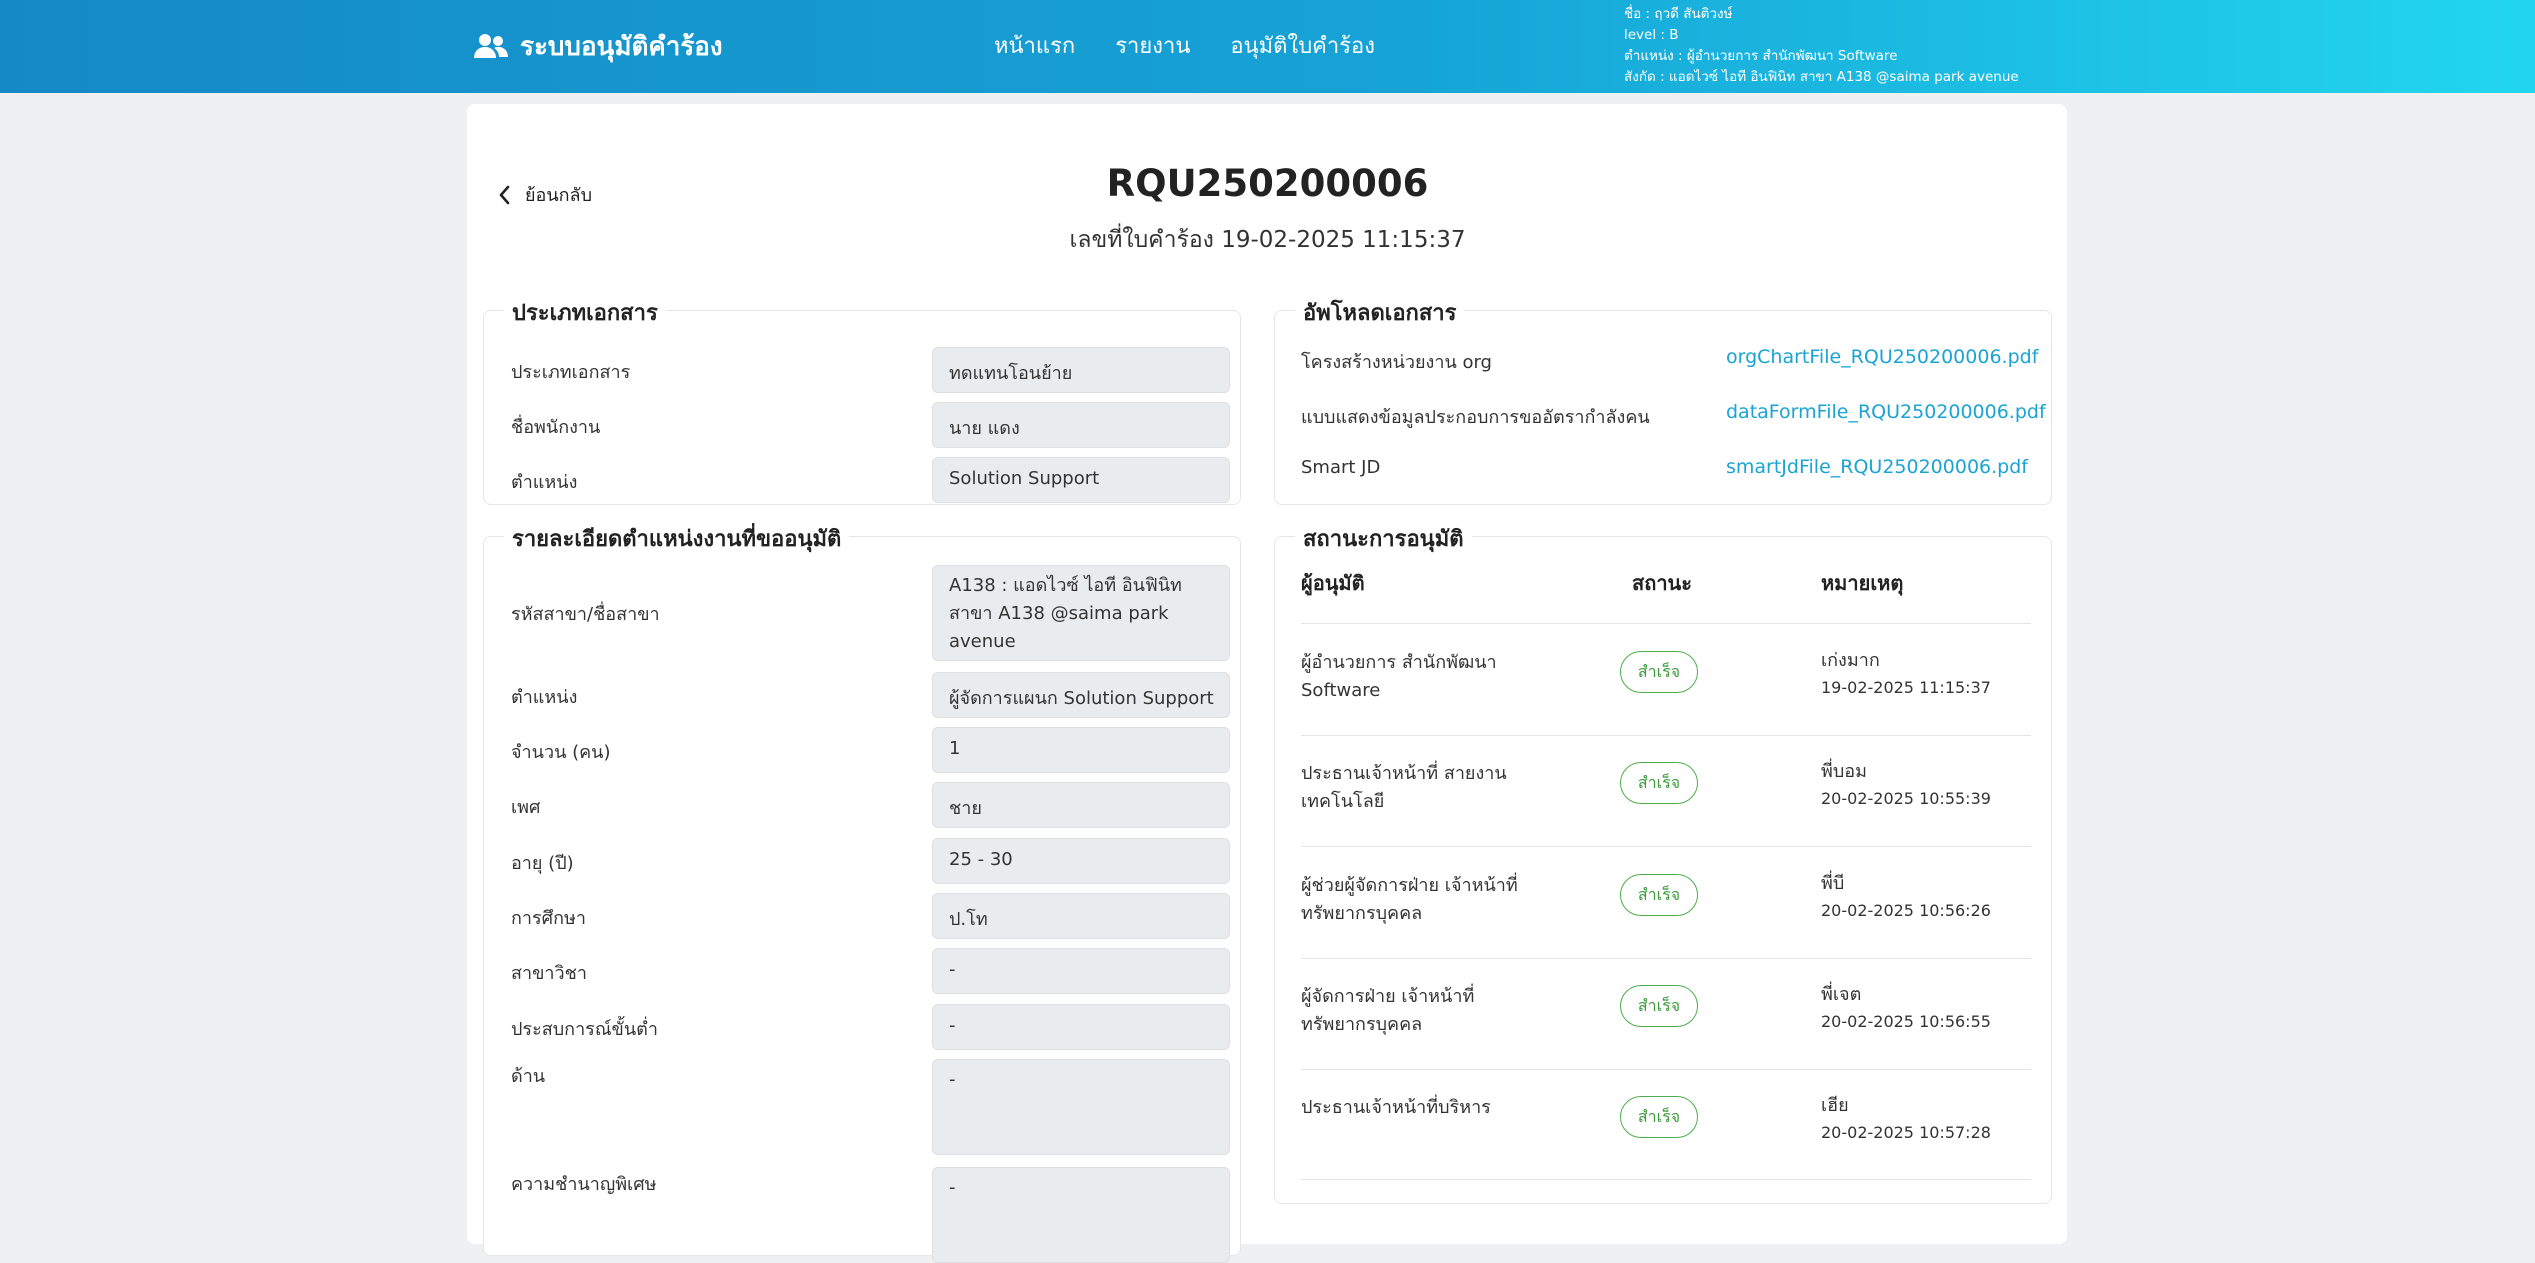  What do you see at coordinates (1267, 240) in the screenshot?
I see `request-subtitle: เลขที่ใบคำร้อง 19-02-2025 11:15:37` at bounding box center [1267, 240].